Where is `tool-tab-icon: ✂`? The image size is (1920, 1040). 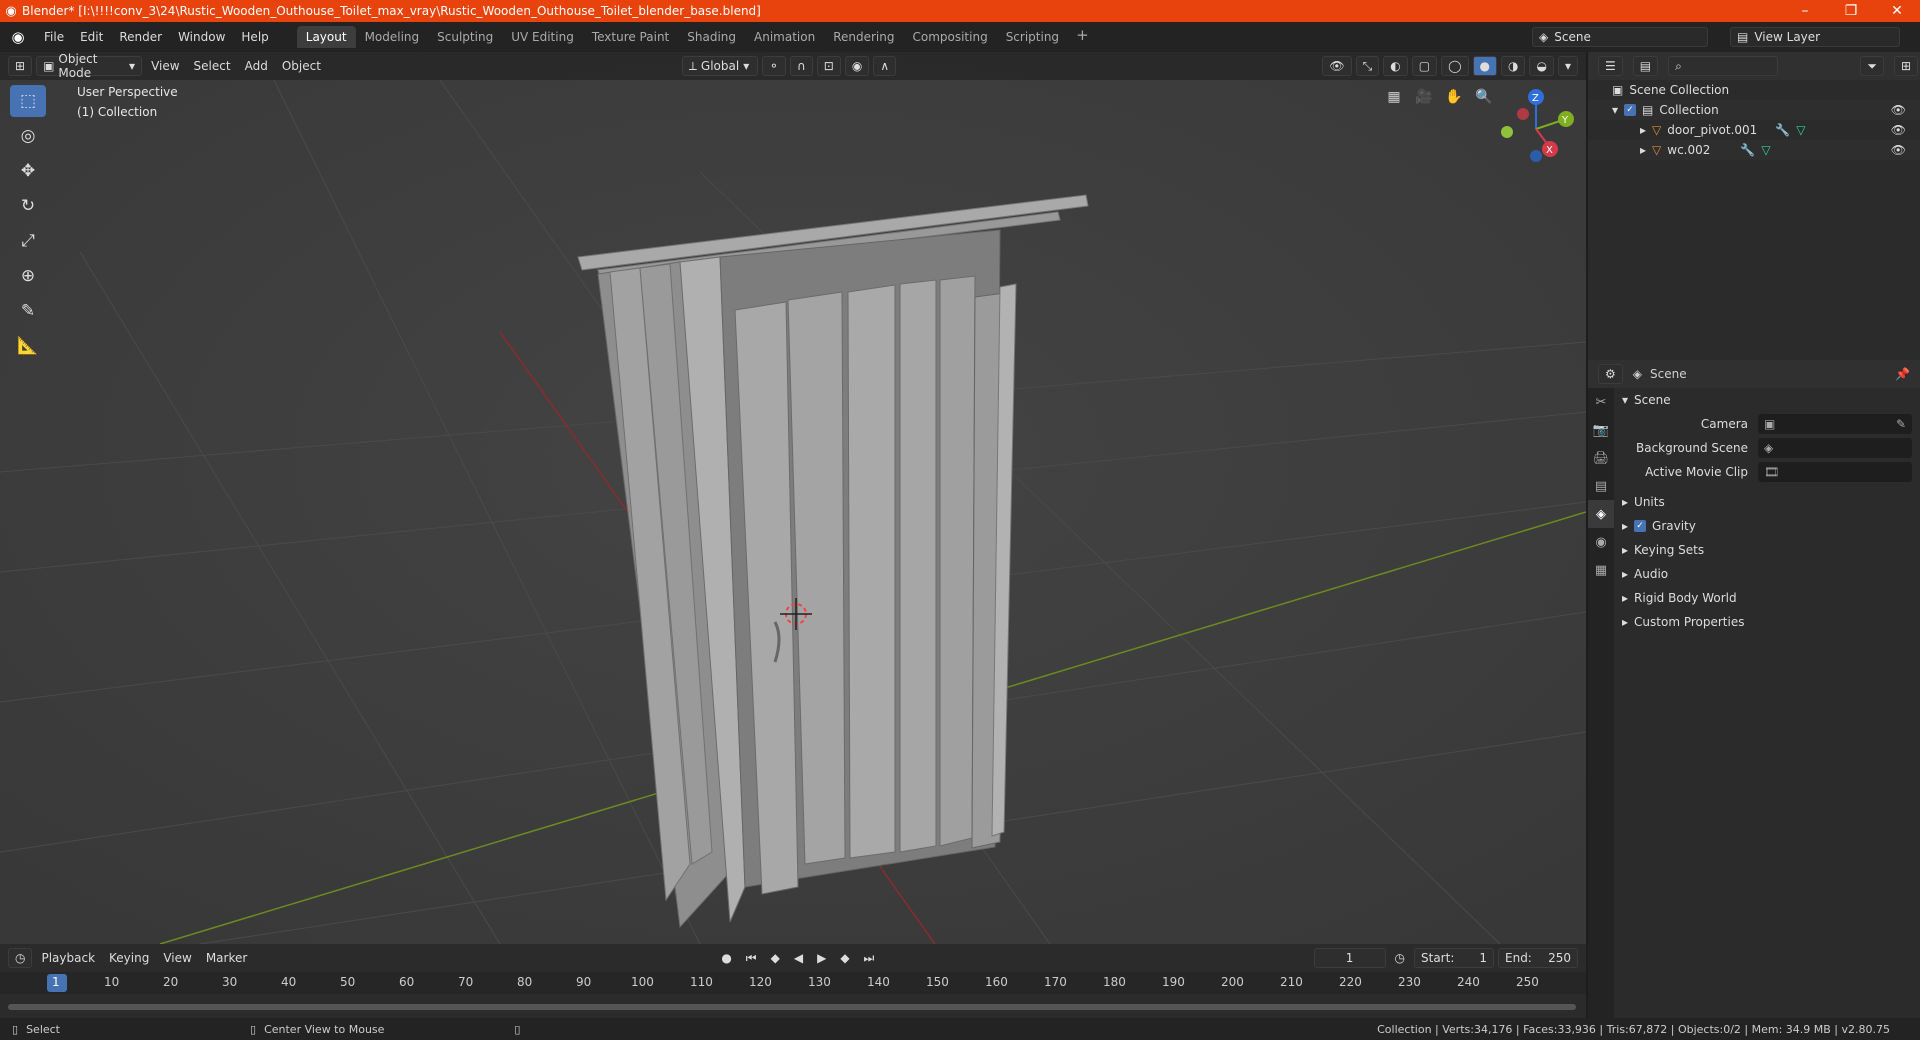
tool-tab-icon: ✂ is located at coordinates (1601, 402).